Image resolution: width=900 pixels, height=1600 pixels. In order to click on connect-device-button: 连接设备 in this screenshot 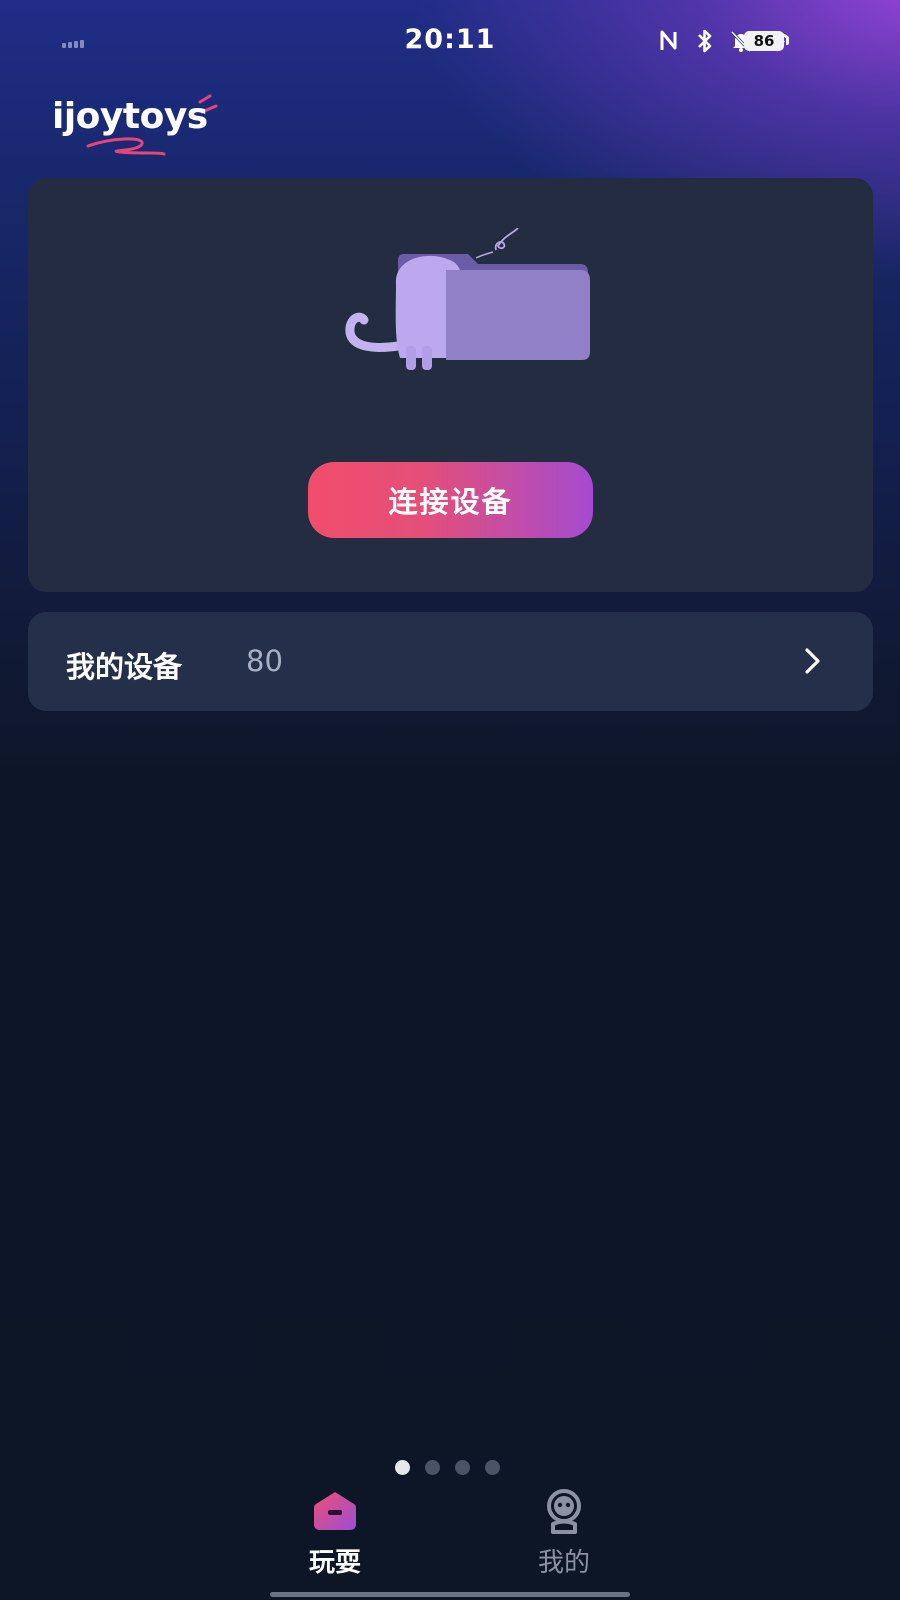, I will do `click(450, 500)`.